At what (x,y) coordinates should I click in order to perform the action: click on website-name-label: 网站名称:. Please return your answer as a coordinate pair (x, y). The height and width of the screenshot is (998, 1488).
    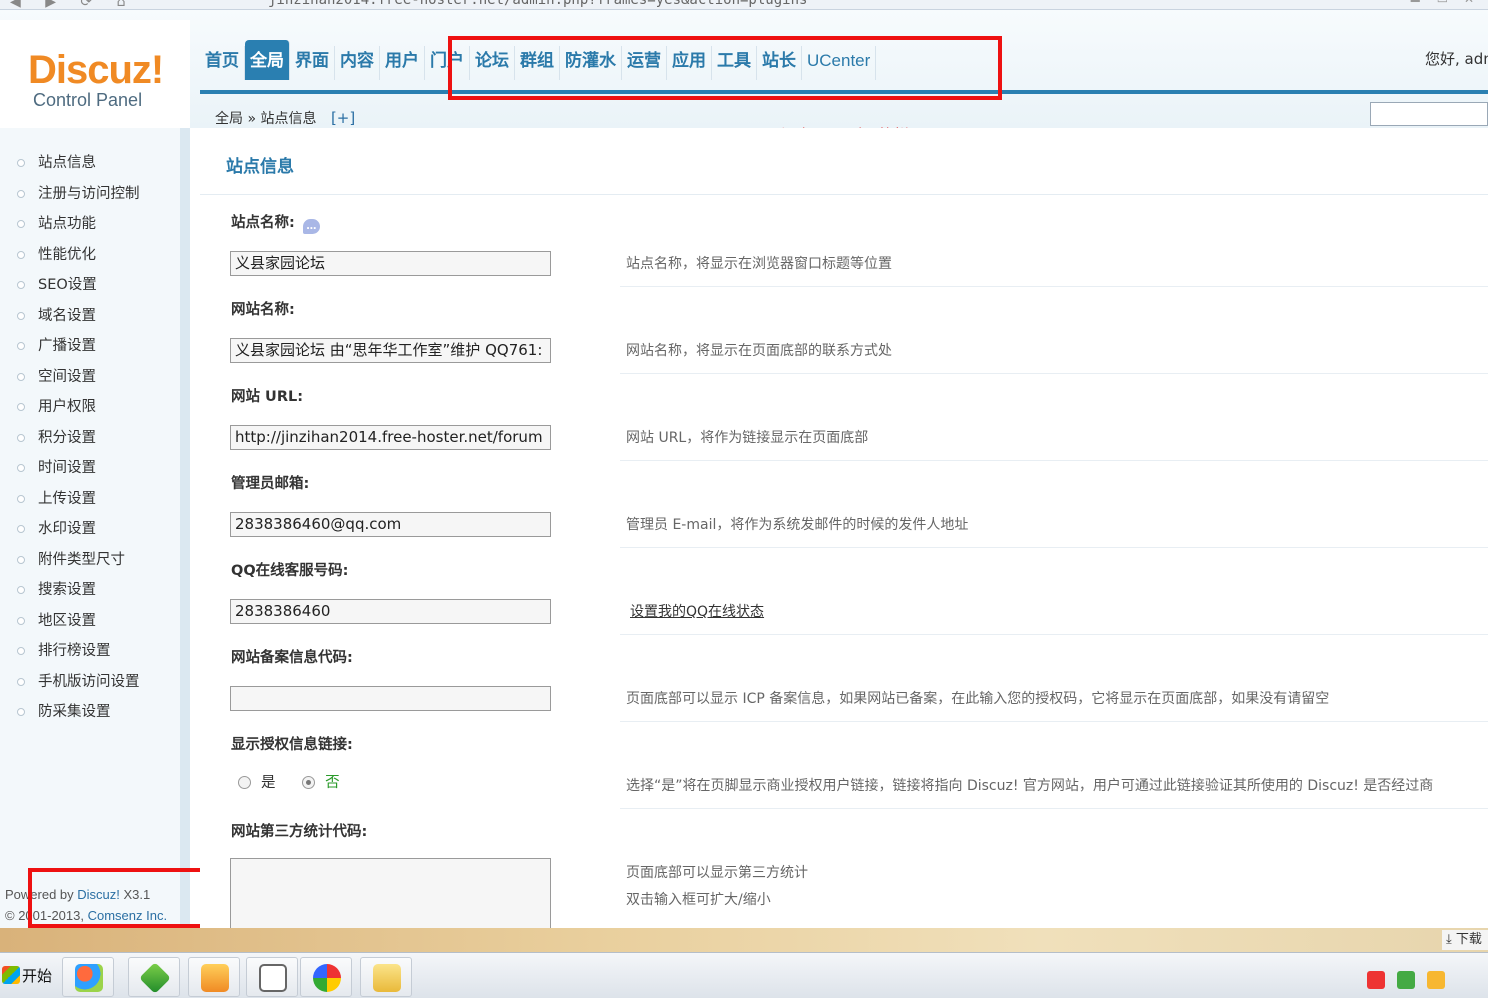
    Looking at the image, I should click on (263, 310).